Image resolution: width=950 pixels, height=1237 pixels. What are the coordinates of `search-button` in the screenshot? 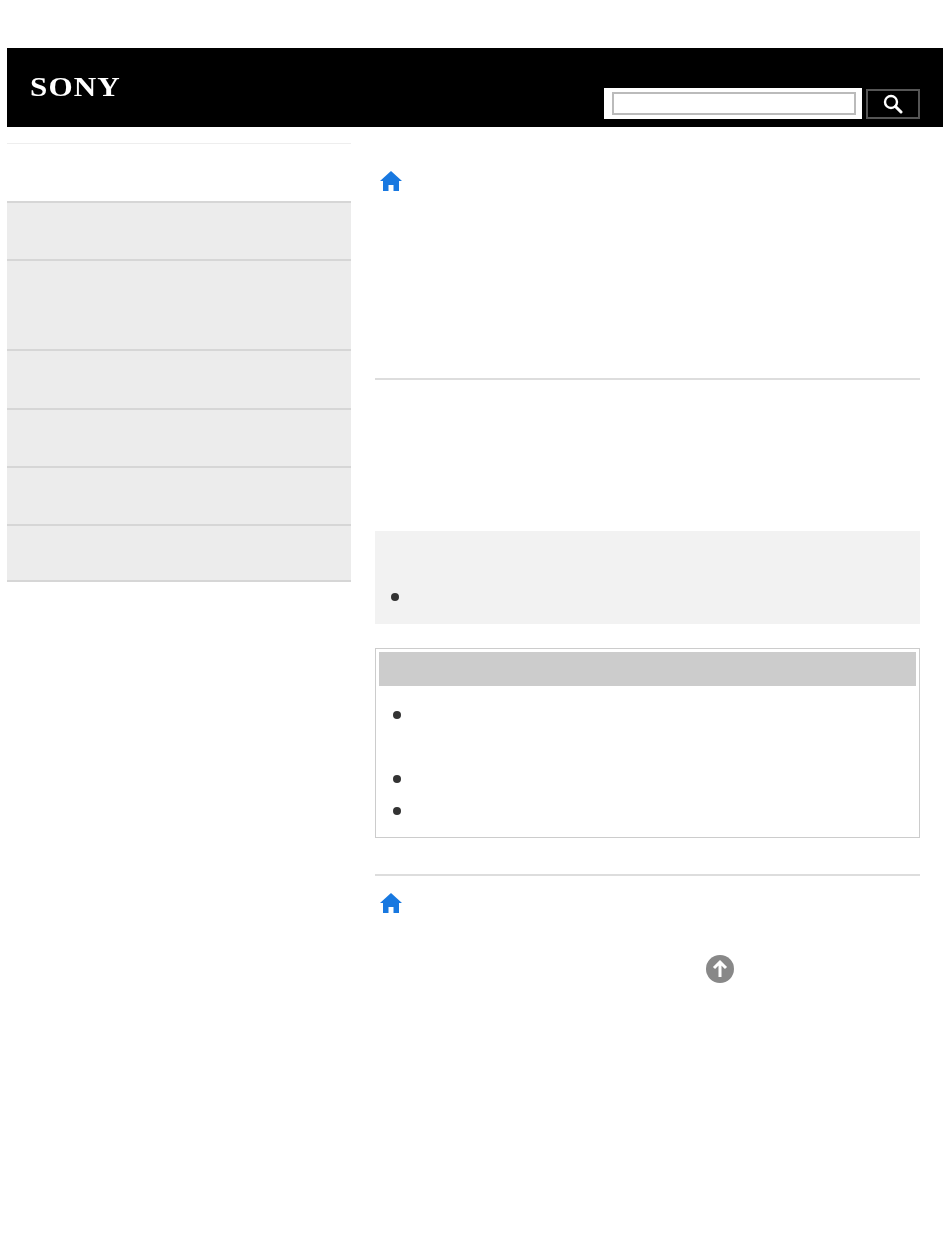 It's located at (893, 104).